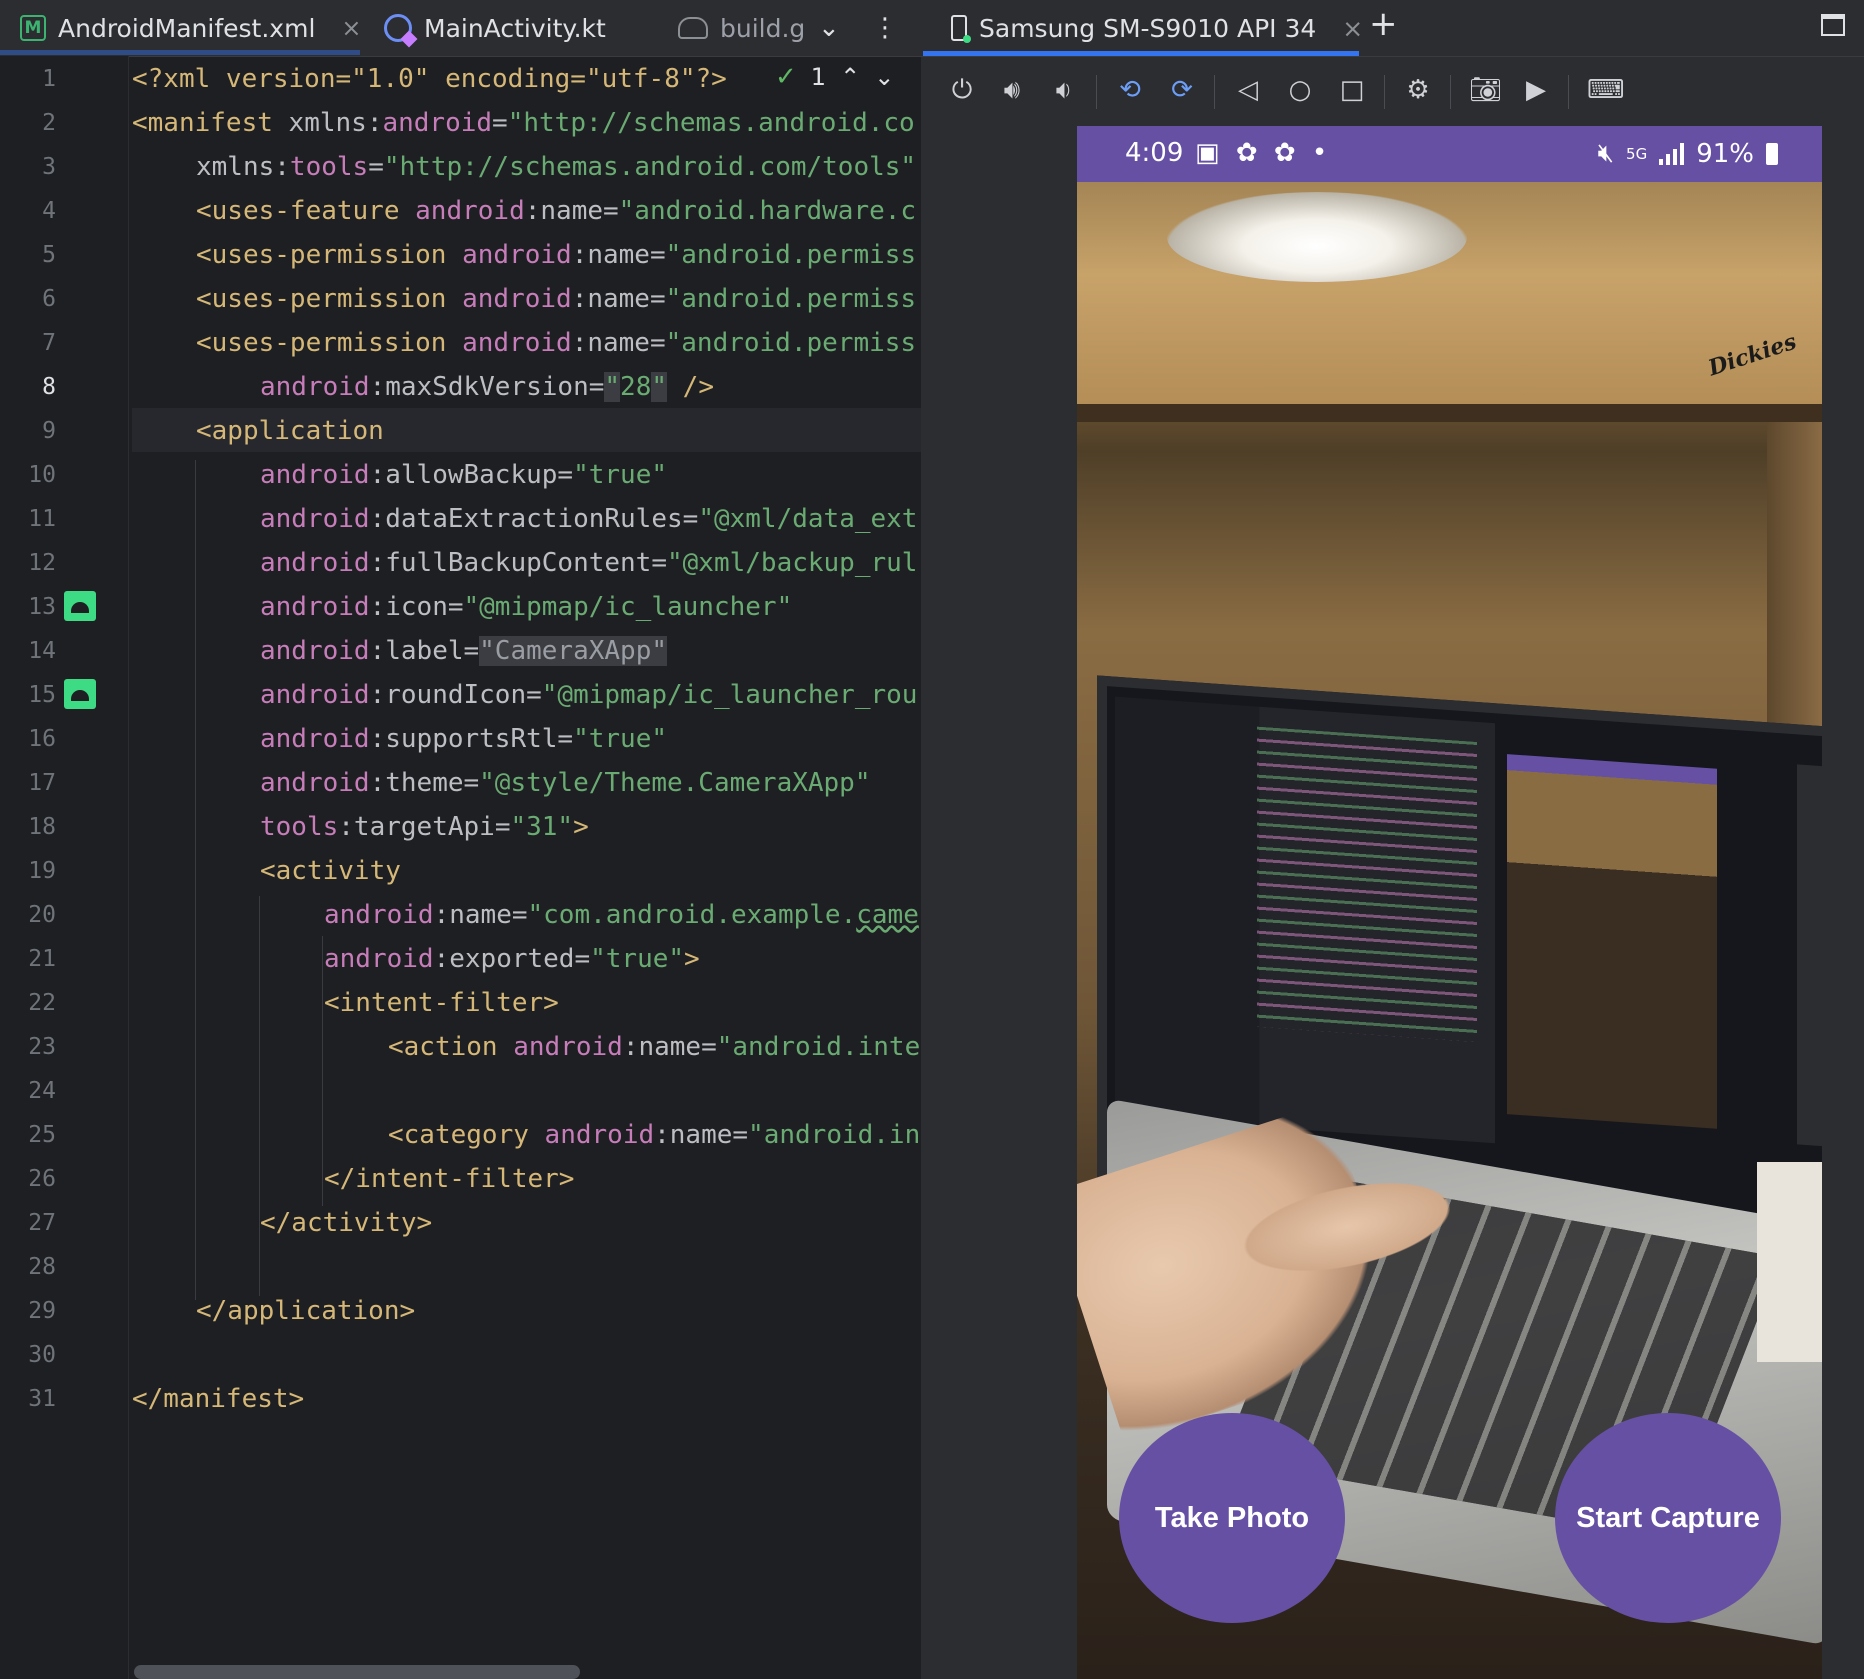  I want to click on xml-tag: <uses-permission, so click(329, 343).